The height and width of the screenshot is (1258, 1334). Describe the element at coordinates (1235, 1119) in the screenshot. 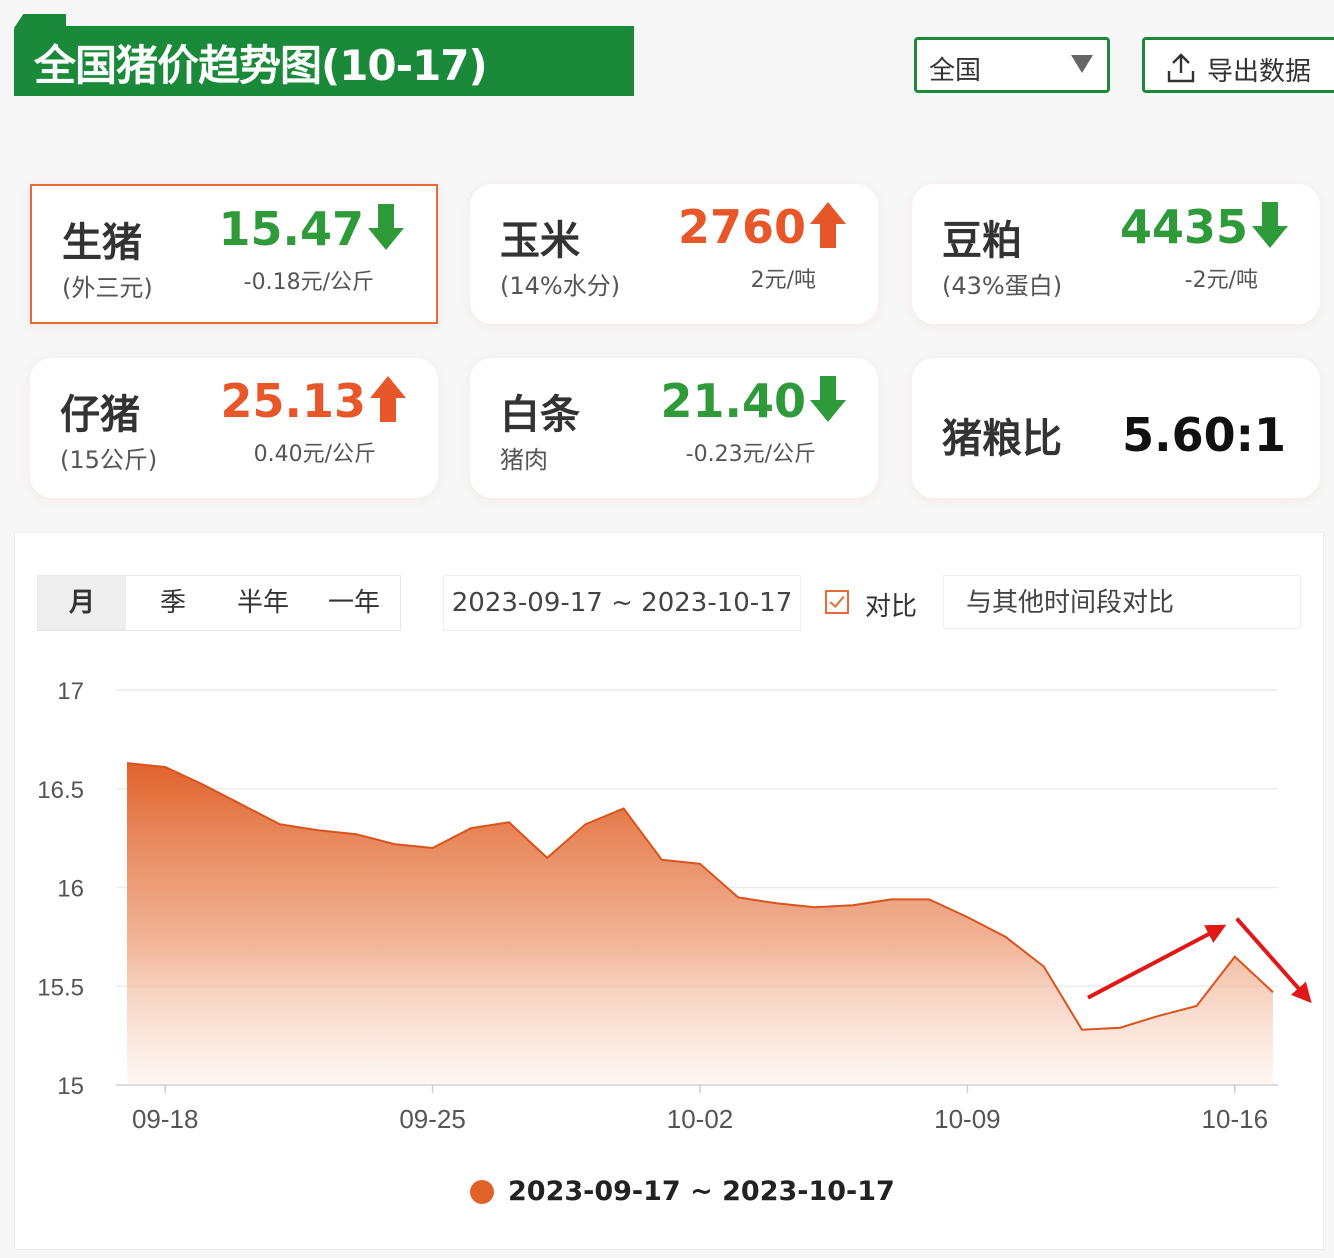

I see `x-tick-label: 10-16` at that location.